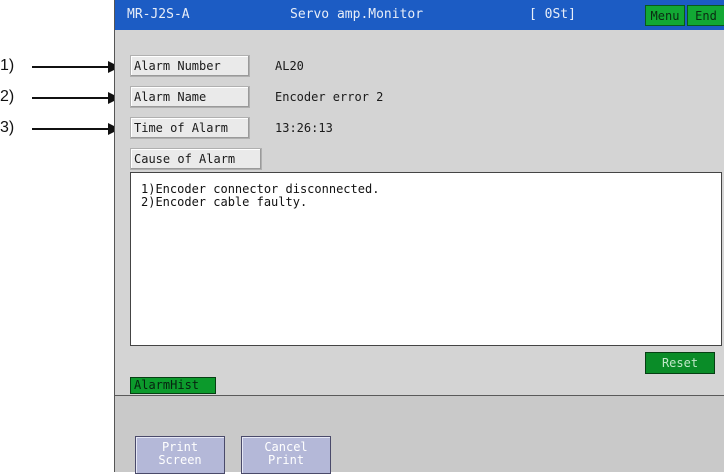 The height and width of the screenshot is (474, 724). I want to click on alarm-name-value: Encoder error 2, so click(329, 97).